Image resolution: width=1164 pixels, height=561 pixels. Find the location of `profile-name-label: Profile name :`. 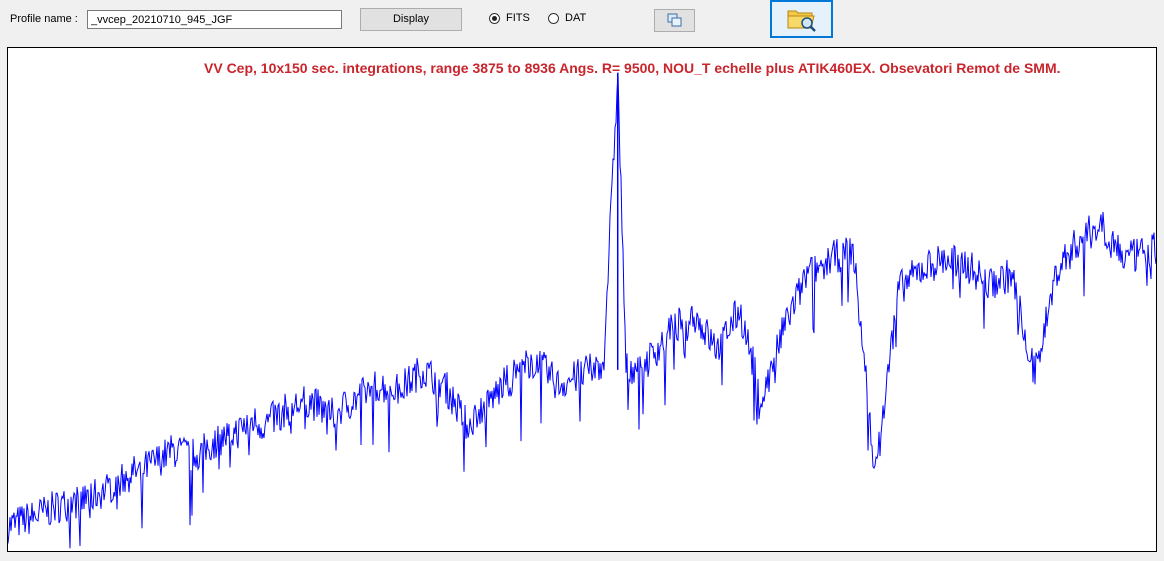

profile-name-label: Profile name : is located at coordinates (44, 19).